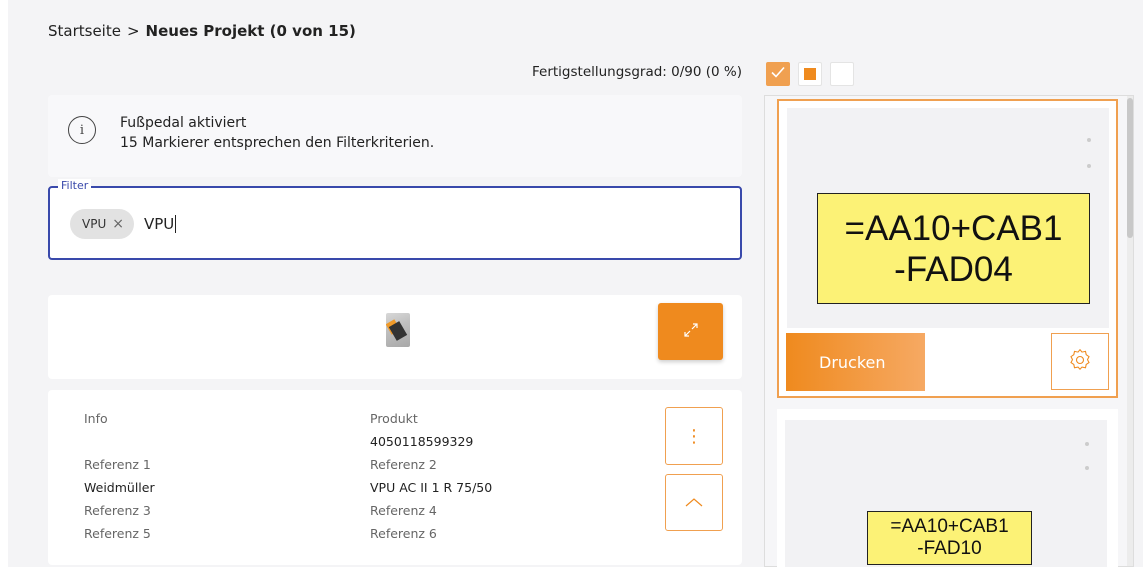 The width and height of the screenshot is (1143, 567). I want to click on filter-chip: VPU ×, so click(102, 224).